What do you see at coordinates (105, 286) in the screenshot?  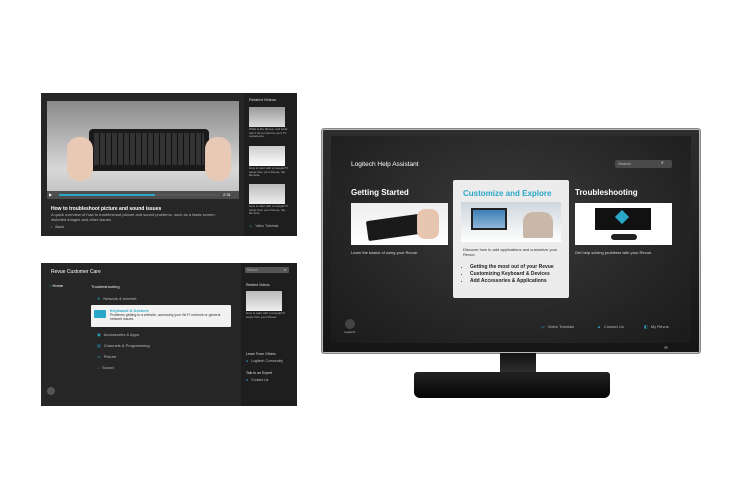 I see `section-title: Troubleshooting` at bounding box center [105, 286].